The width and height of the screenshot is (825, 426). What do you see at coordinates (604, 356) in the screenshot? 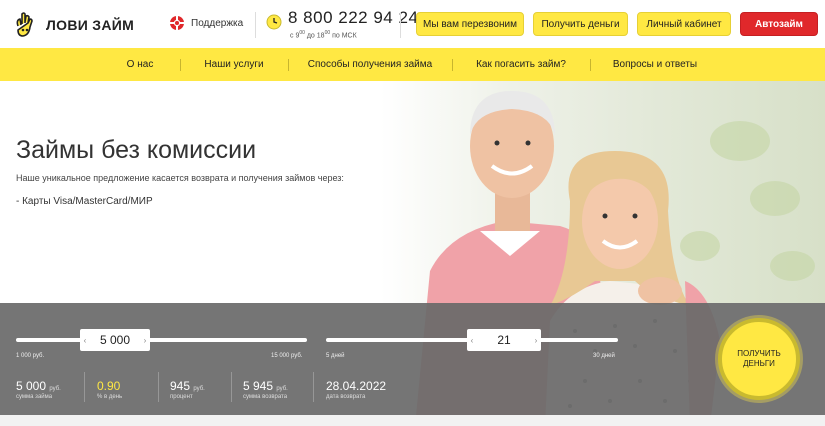
I see `days-max-label: 30 дней` at bounding box center [604, 356].